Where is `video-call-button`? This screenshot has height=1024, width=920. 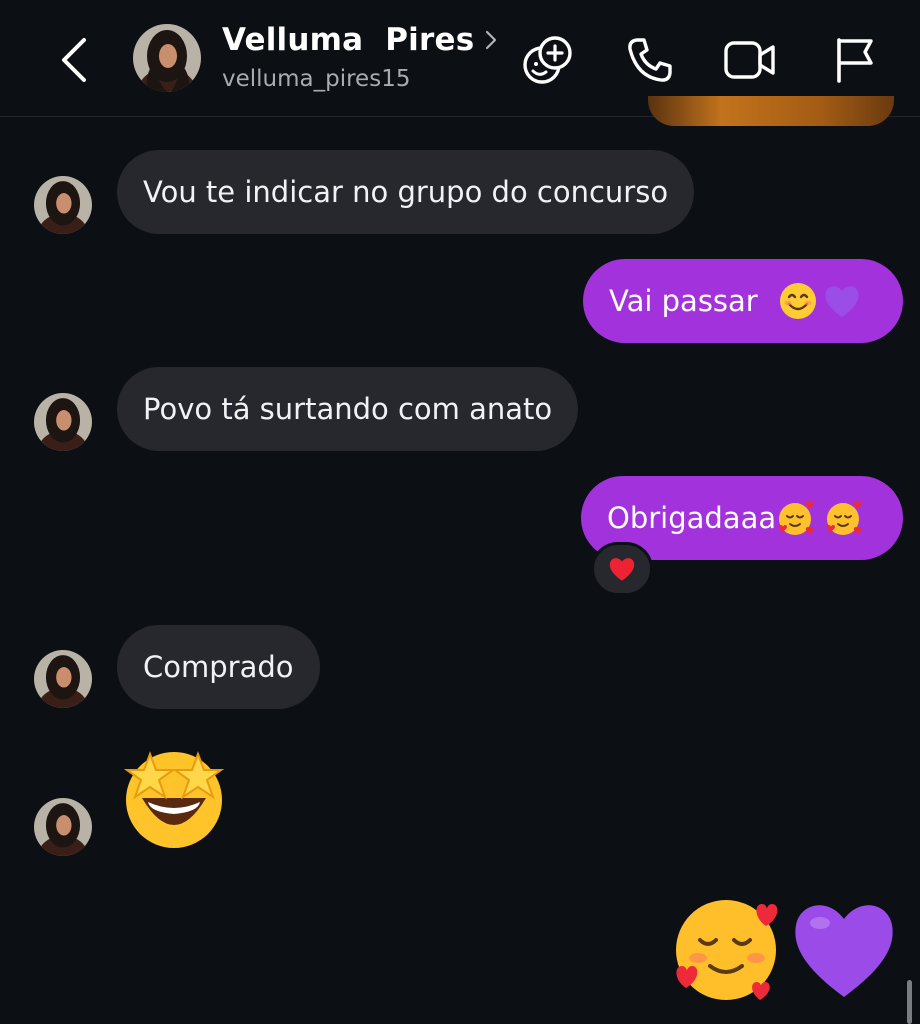
video-call-button is located at coordinates (750, 60).